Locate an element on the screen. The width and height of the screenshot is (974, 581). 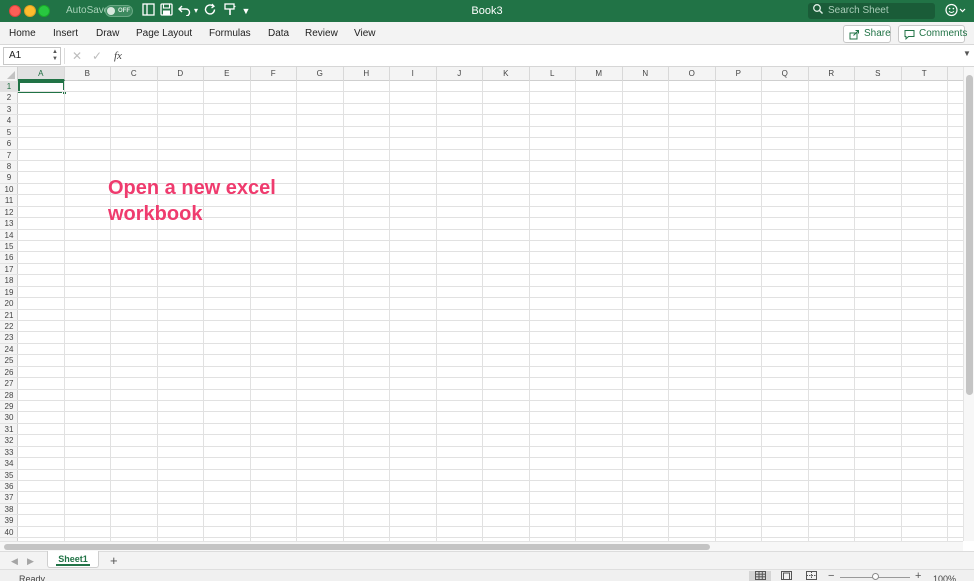
row-header-33: 33 is located at coordinates (9, 453).